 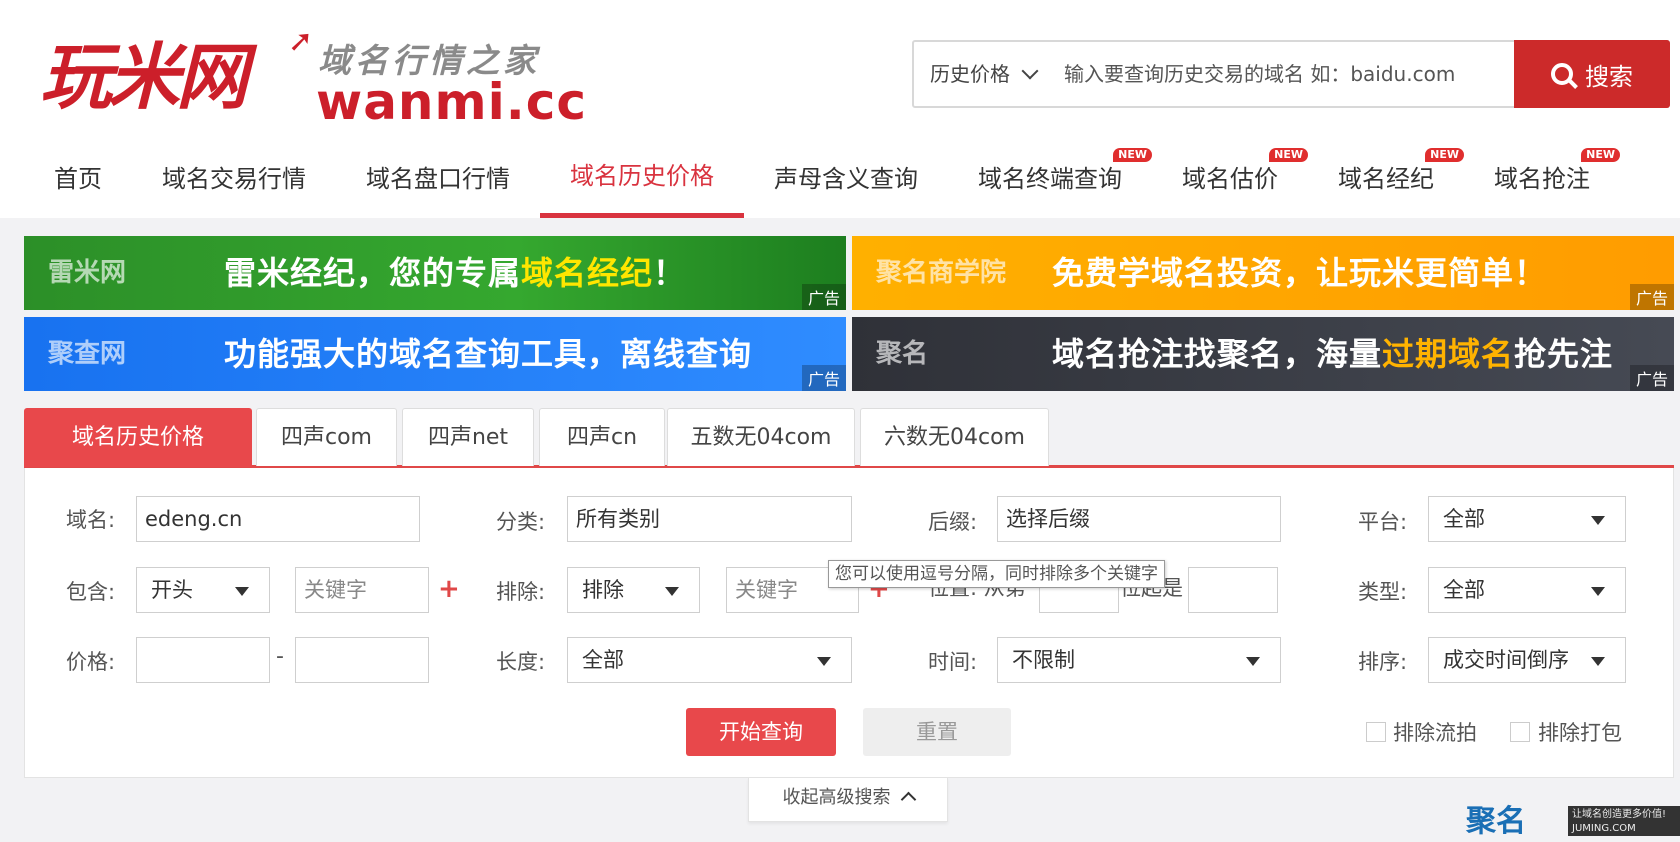 I want to click on banner-text-a: 域名抢注找聚名，海量, so click(x=1217, y=354).